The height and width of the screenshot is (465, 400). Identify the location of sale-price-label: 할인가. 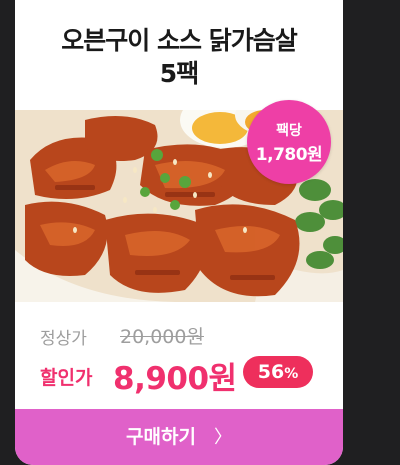
(66, 378).